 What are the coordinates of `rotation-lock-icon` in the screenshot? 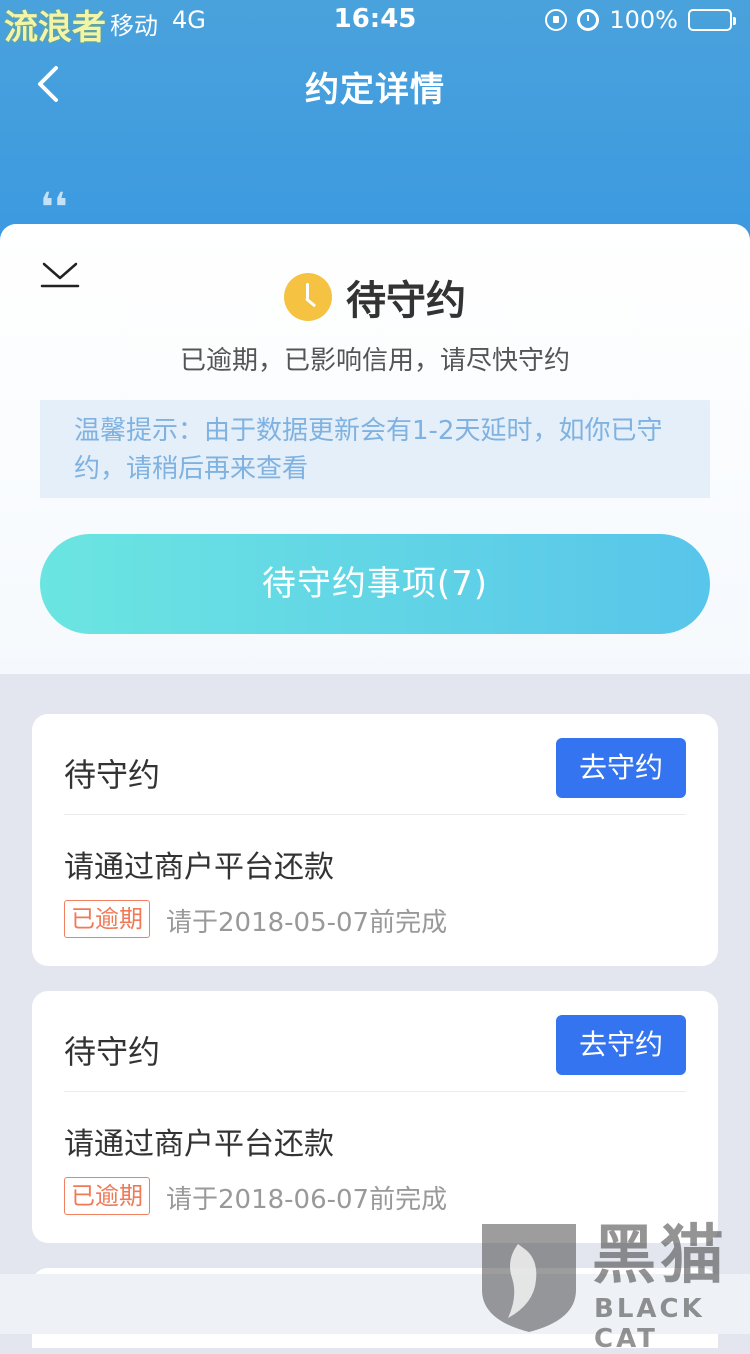 It's located at (556, 20).